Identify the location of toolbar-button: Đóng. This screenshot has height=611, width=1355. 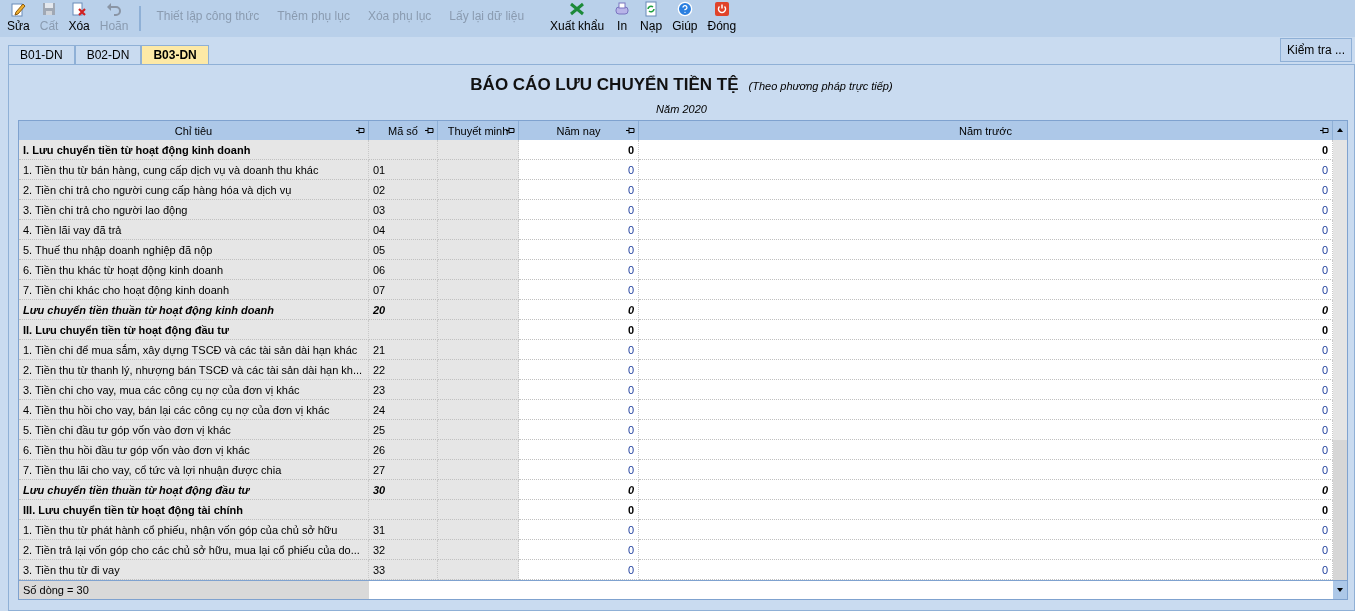
(722, 18).